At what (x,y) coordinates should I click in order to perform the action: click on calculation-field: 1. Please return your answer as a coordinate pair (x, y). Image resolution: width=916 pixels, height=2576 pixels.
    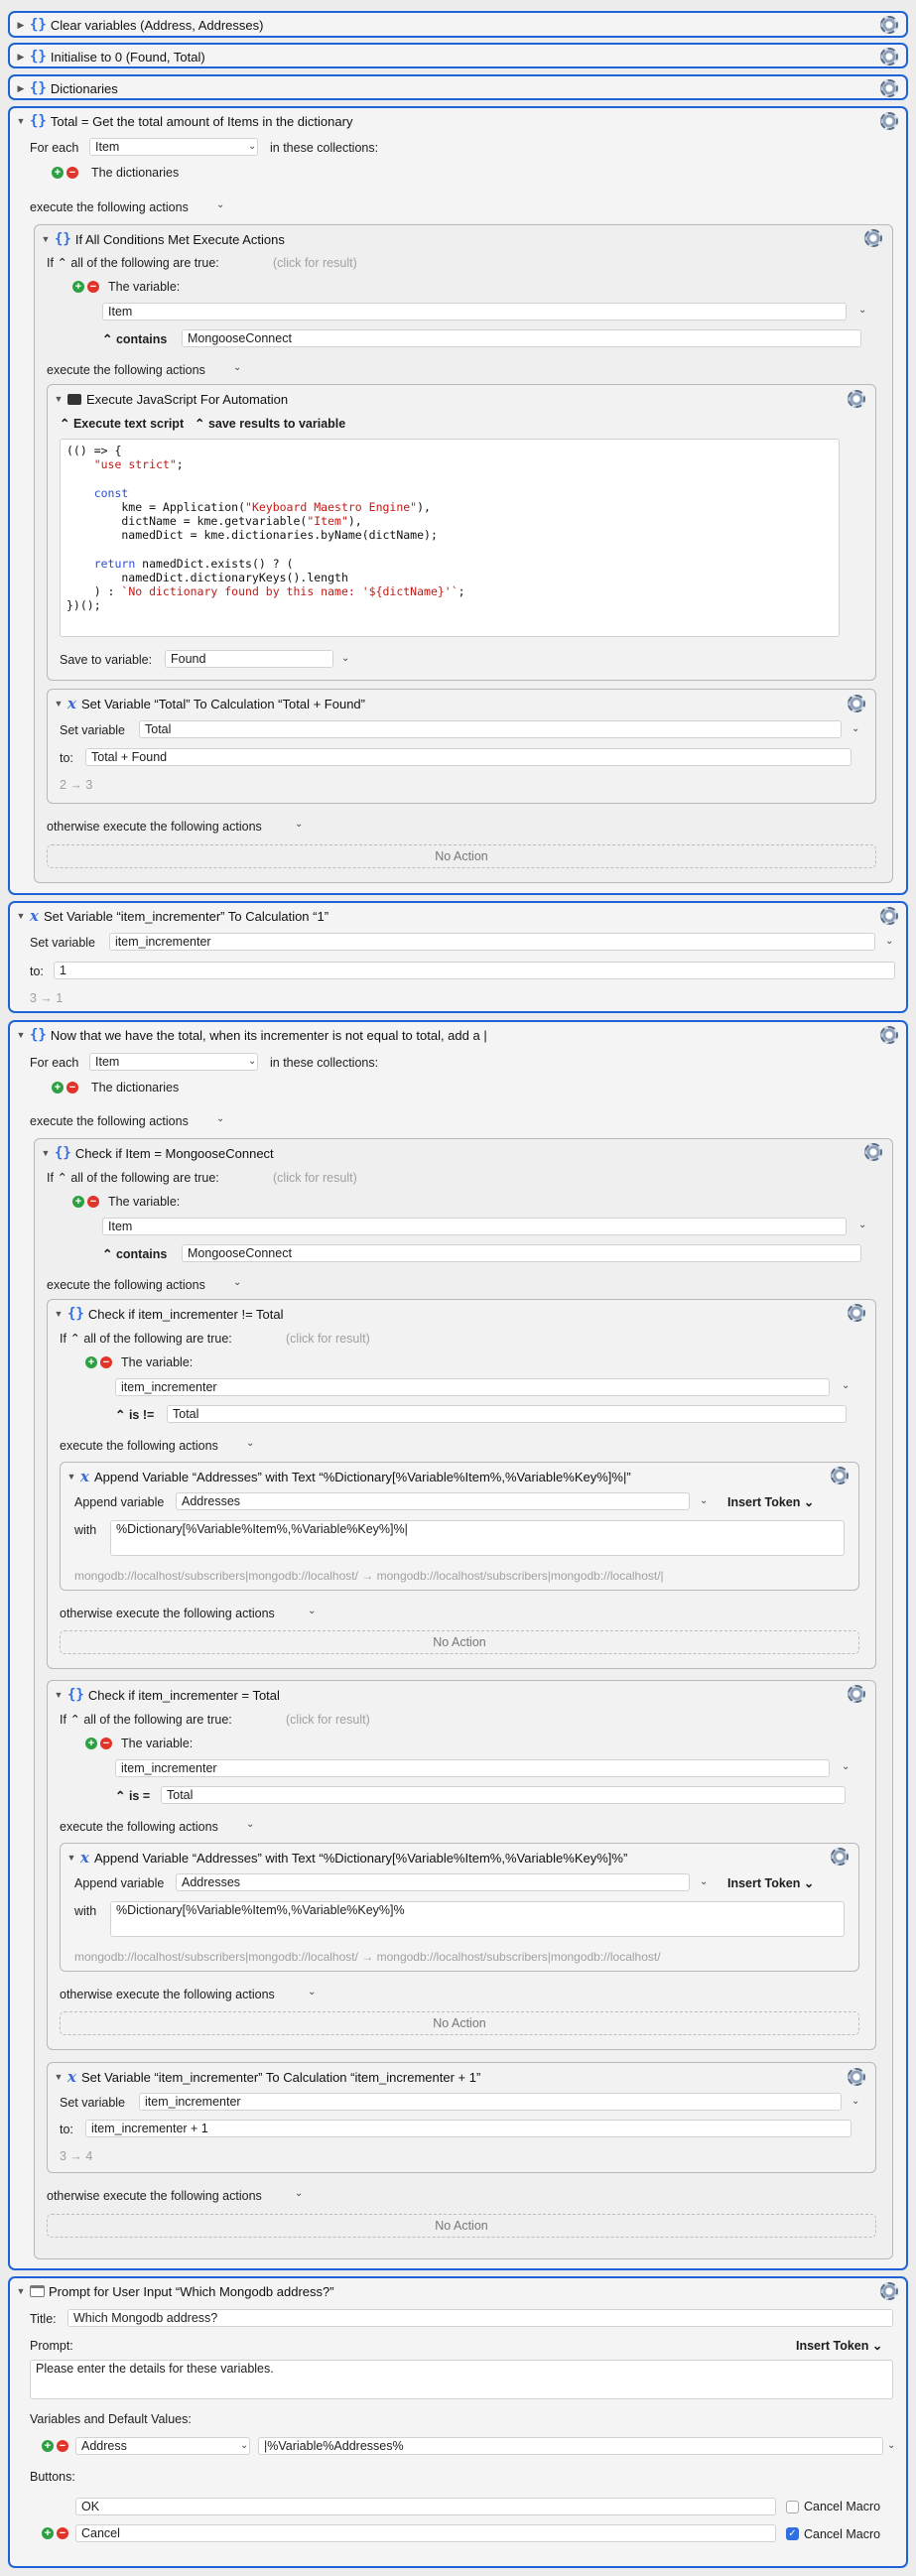
    Looking at the image, I should click on (474, 971).